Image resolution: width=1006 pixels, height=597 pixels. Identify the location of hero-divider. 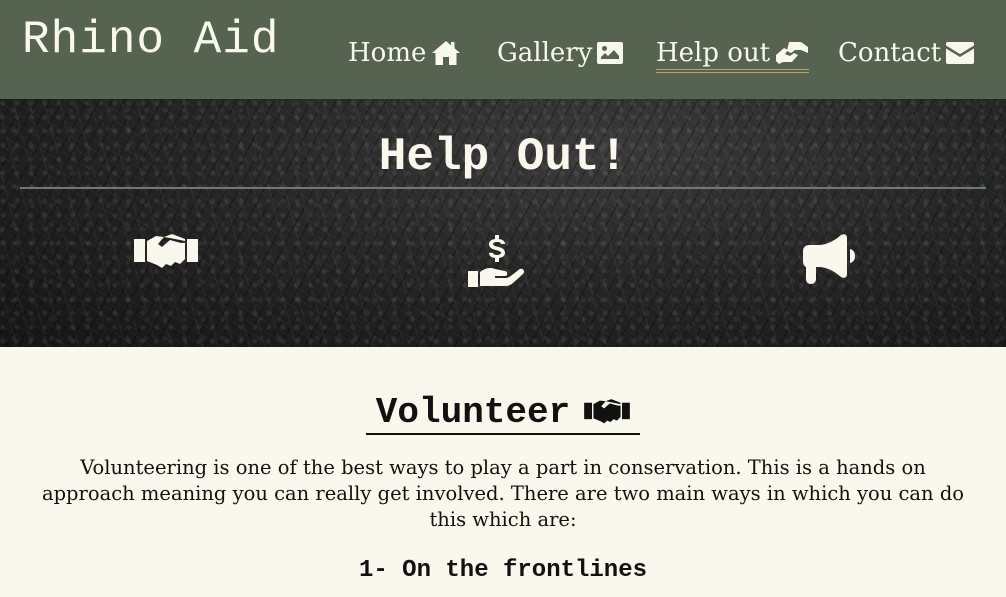
(503, 188).